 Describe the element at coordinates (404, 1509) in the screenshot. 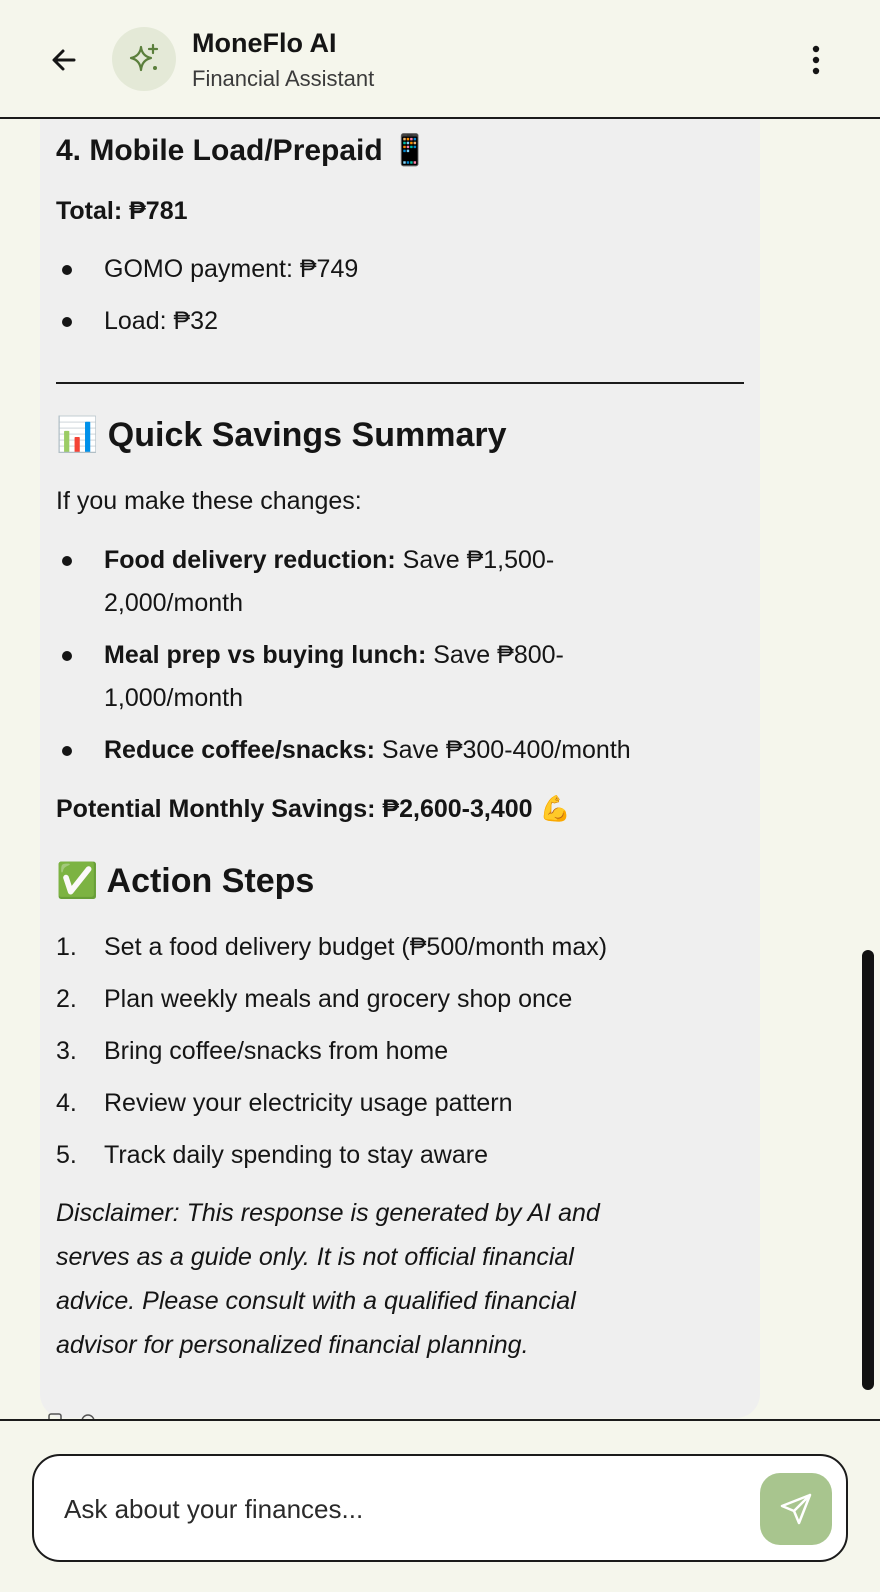

I see `message-input` at that location.